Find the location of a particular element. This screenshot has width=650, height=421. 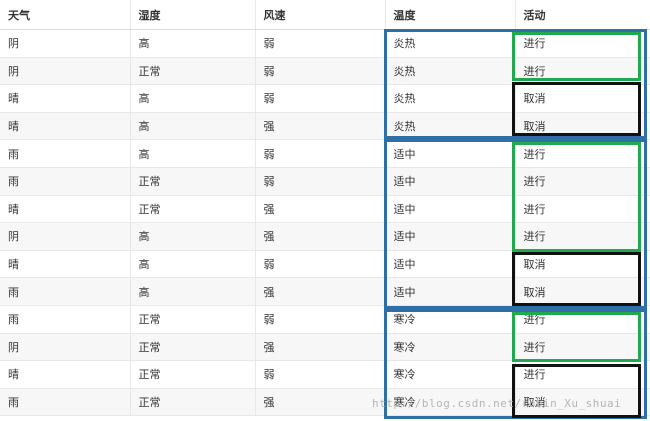

table-row: 阴正常强寒冷 进行 is located at coordinates (325, 347).